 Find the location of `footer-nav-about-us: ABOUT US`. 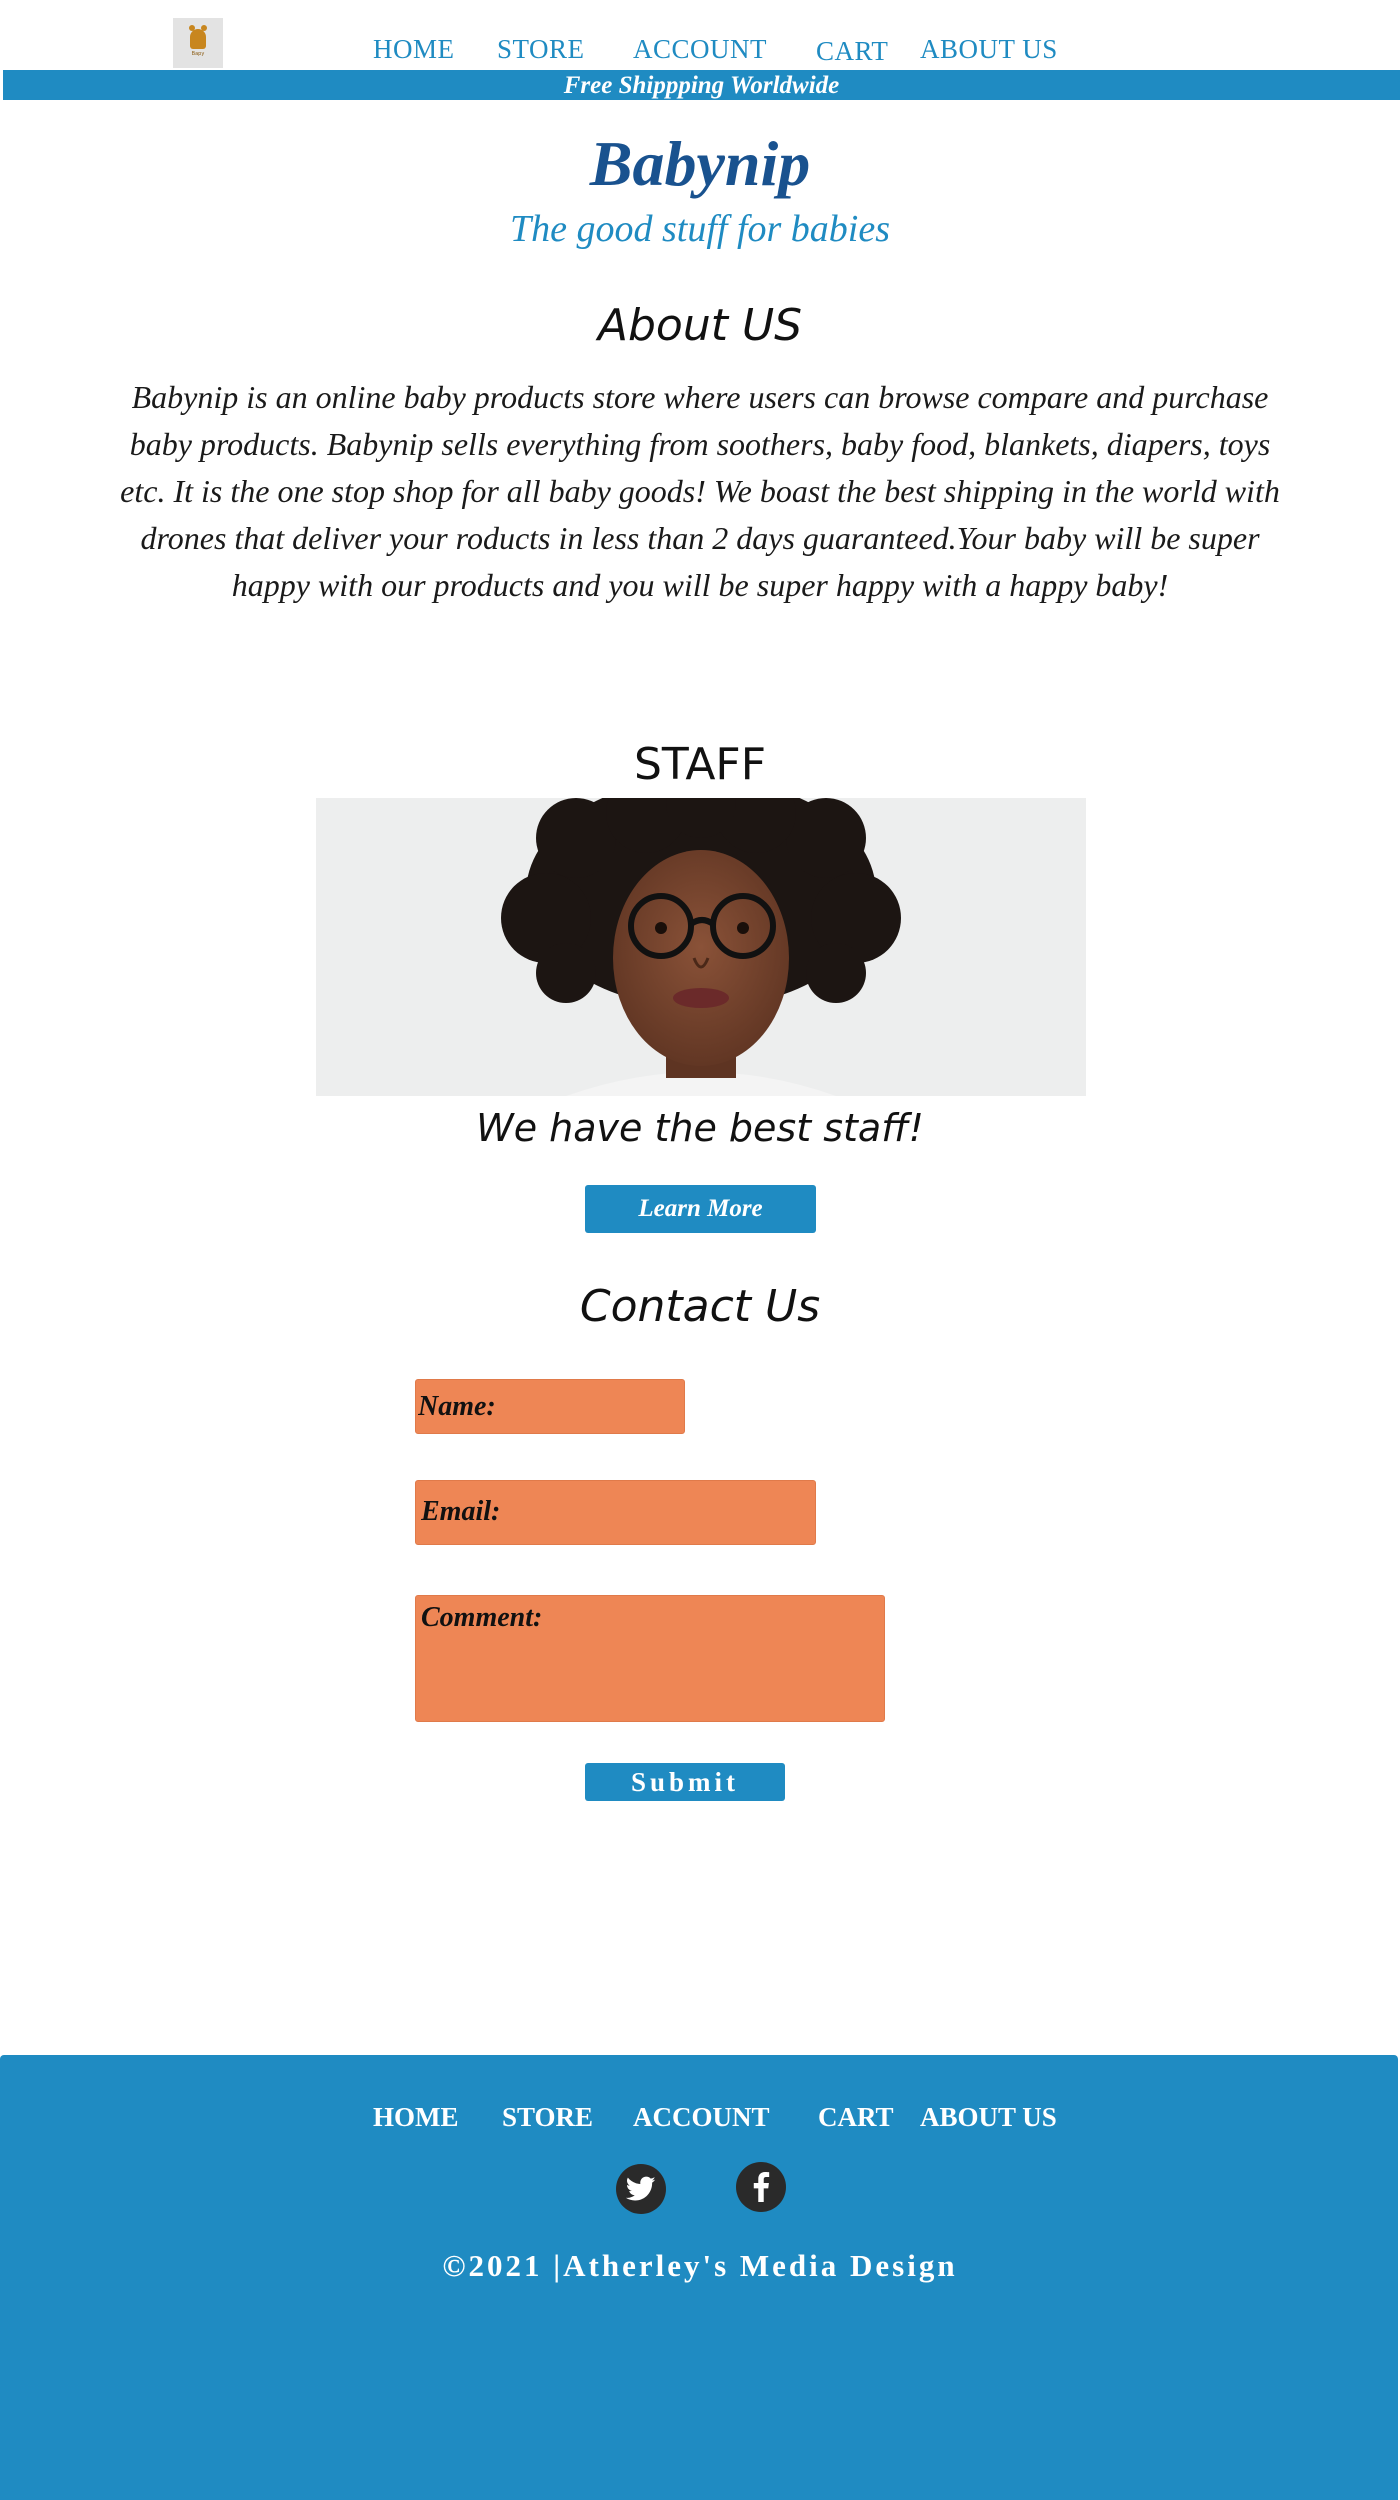

footer-nav-about-us: ABOUT US is located at coordinates (988, 2117).